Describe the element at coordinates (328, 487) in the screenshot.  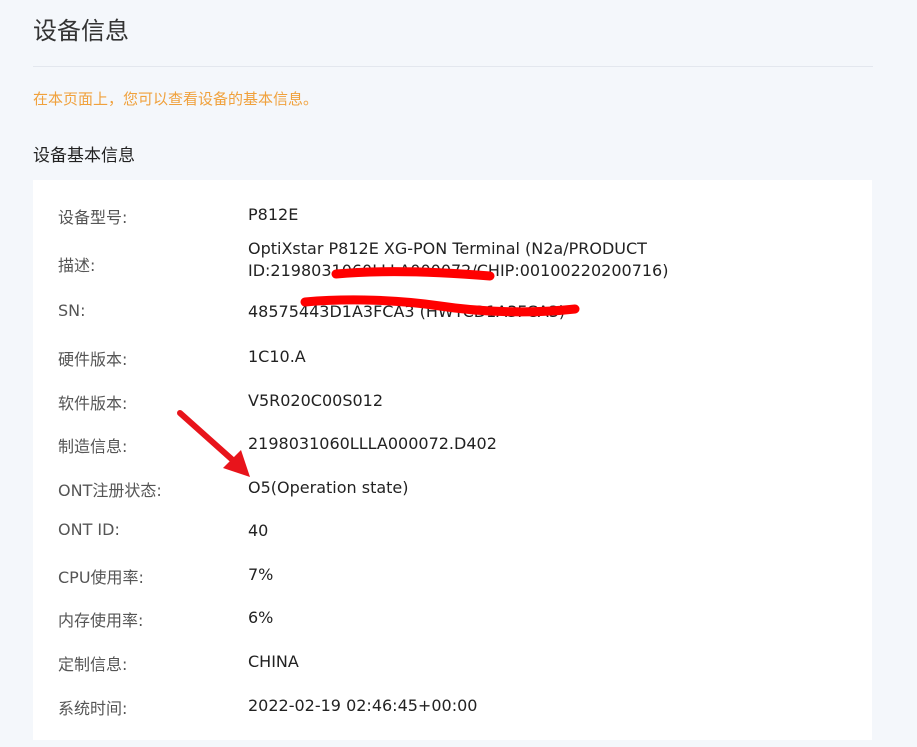
I see `ont-register-state-value: O5(Operation state)` at that location.